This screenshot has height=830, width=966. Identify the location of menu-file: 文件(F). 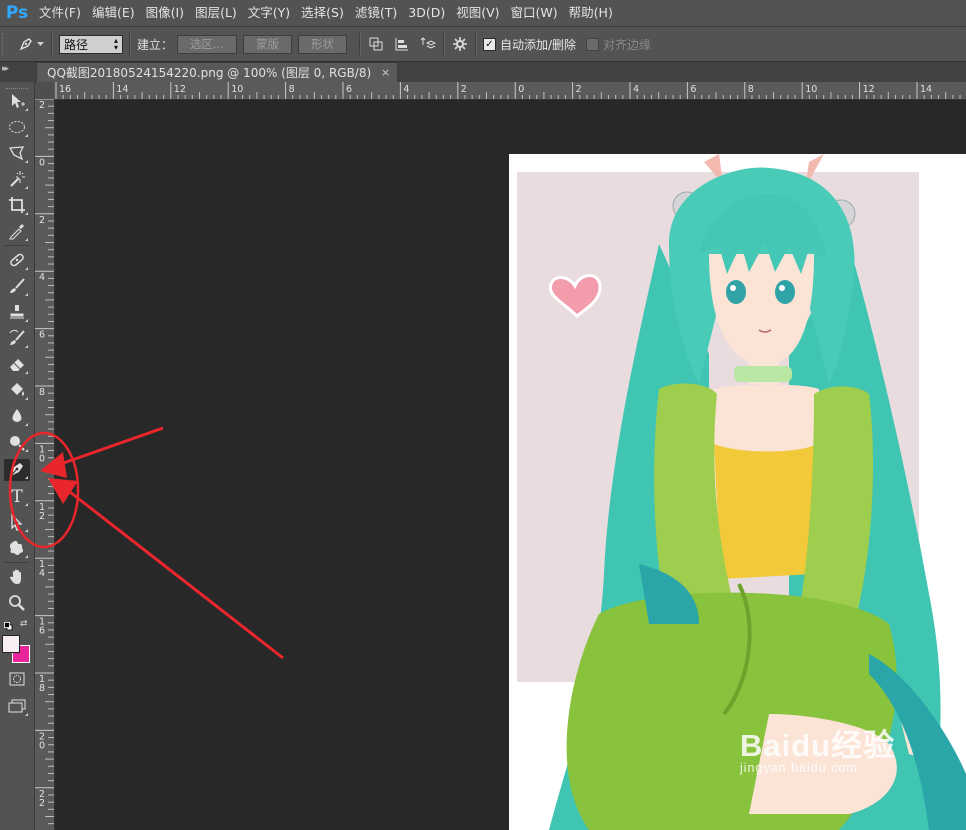
(60, 13).